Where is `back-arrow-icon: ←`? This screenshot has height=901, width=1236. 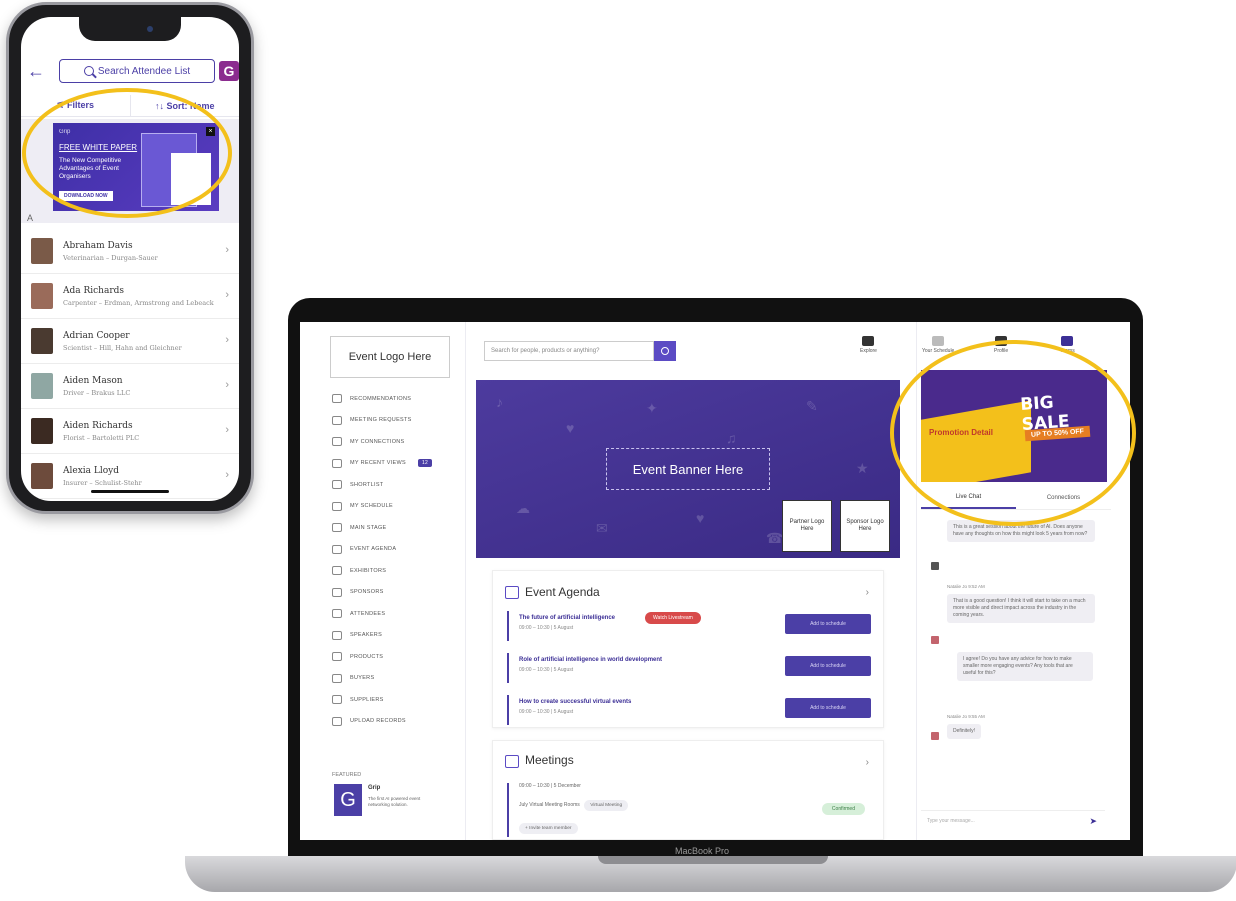
back-arrow-icon: ← is located at coordinates (36, 71).